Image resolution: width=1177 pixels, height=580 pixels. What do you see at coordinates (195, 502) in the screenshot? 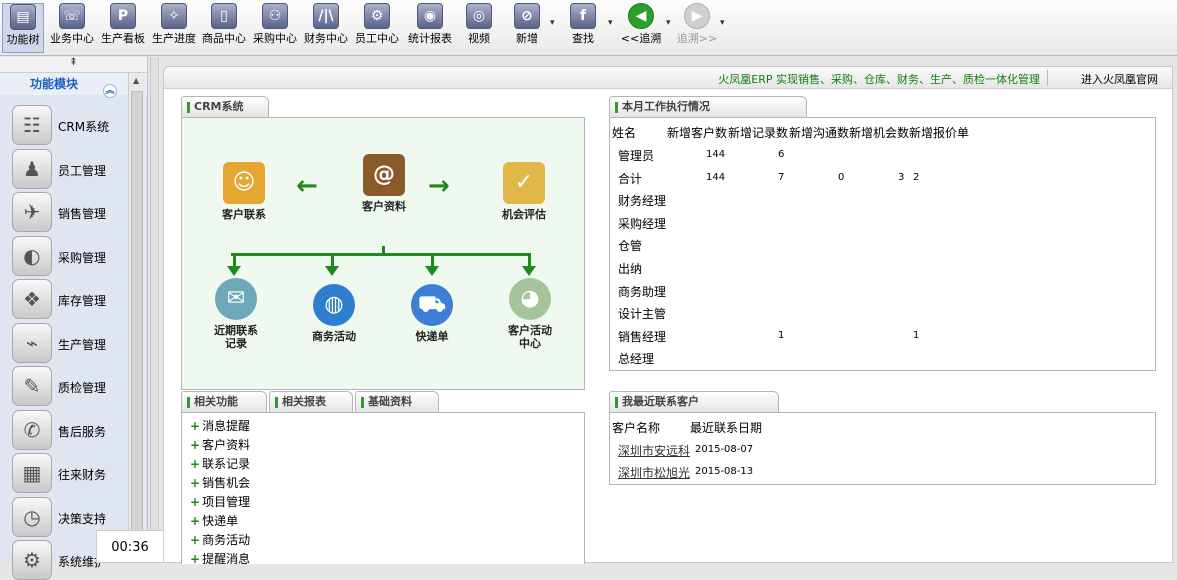
I see `plus-icon: +` at bounding box center [195, 502].